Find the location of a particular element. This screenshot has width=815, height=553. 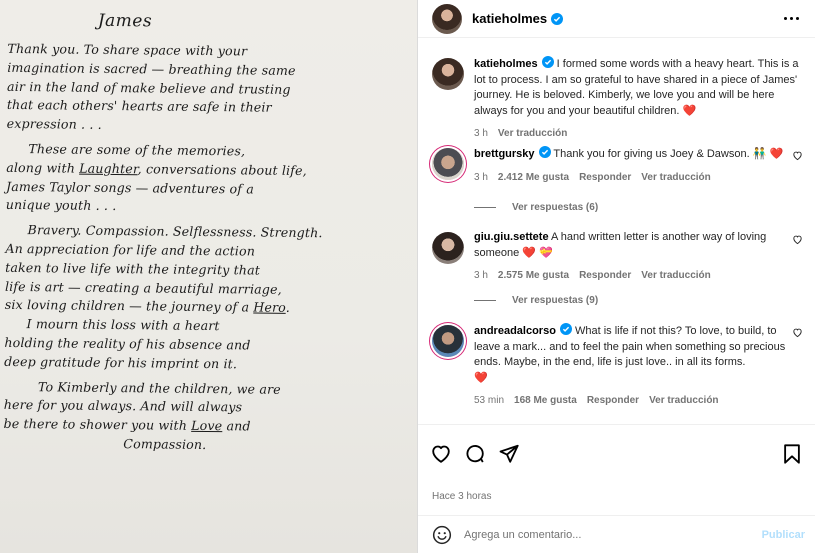

post-header: katieholmes is located at coordinates (616, 19).